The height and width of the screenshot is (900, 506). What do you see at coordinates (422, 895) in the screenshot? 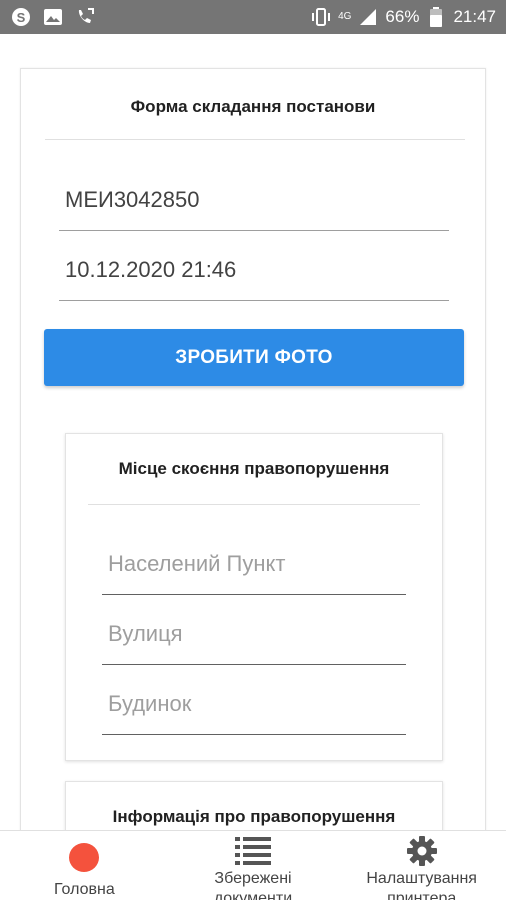
I see `nav-printer-label-line2: принтера` at bounding box center [422, 895].